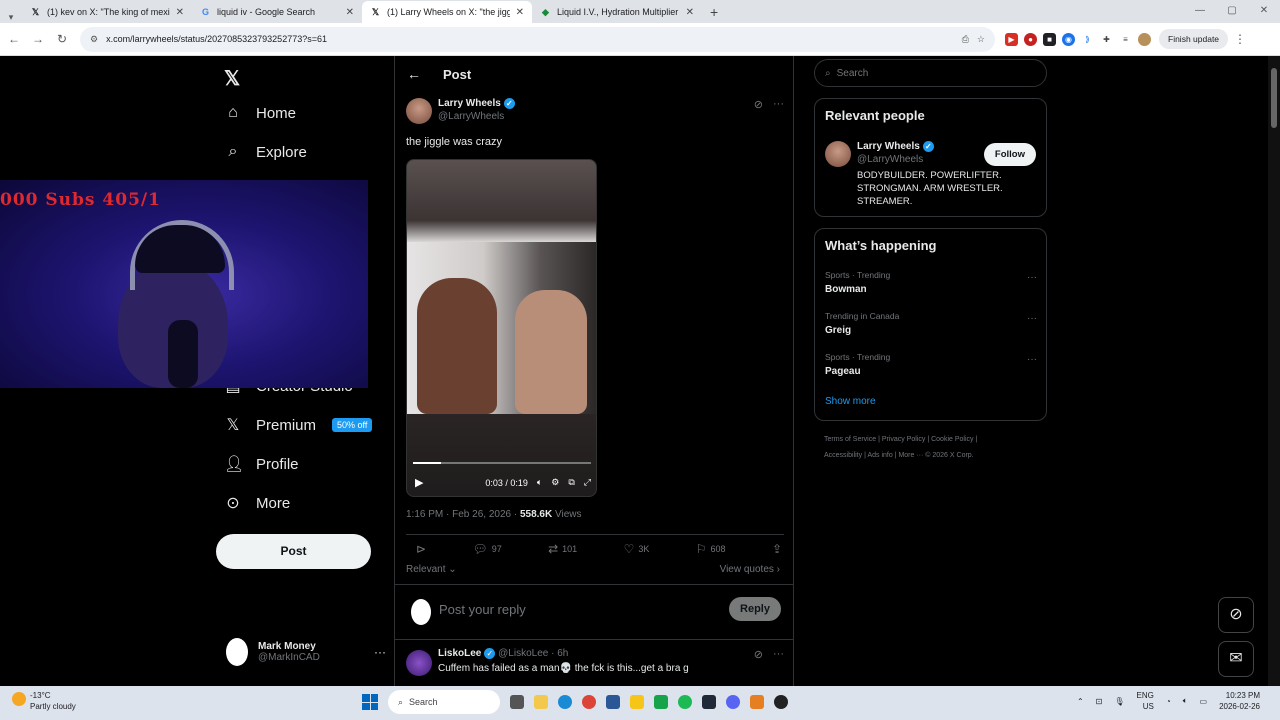 This screenshot has width=1280, height=720. I want to click on spotify-icon, so click(685, 702).